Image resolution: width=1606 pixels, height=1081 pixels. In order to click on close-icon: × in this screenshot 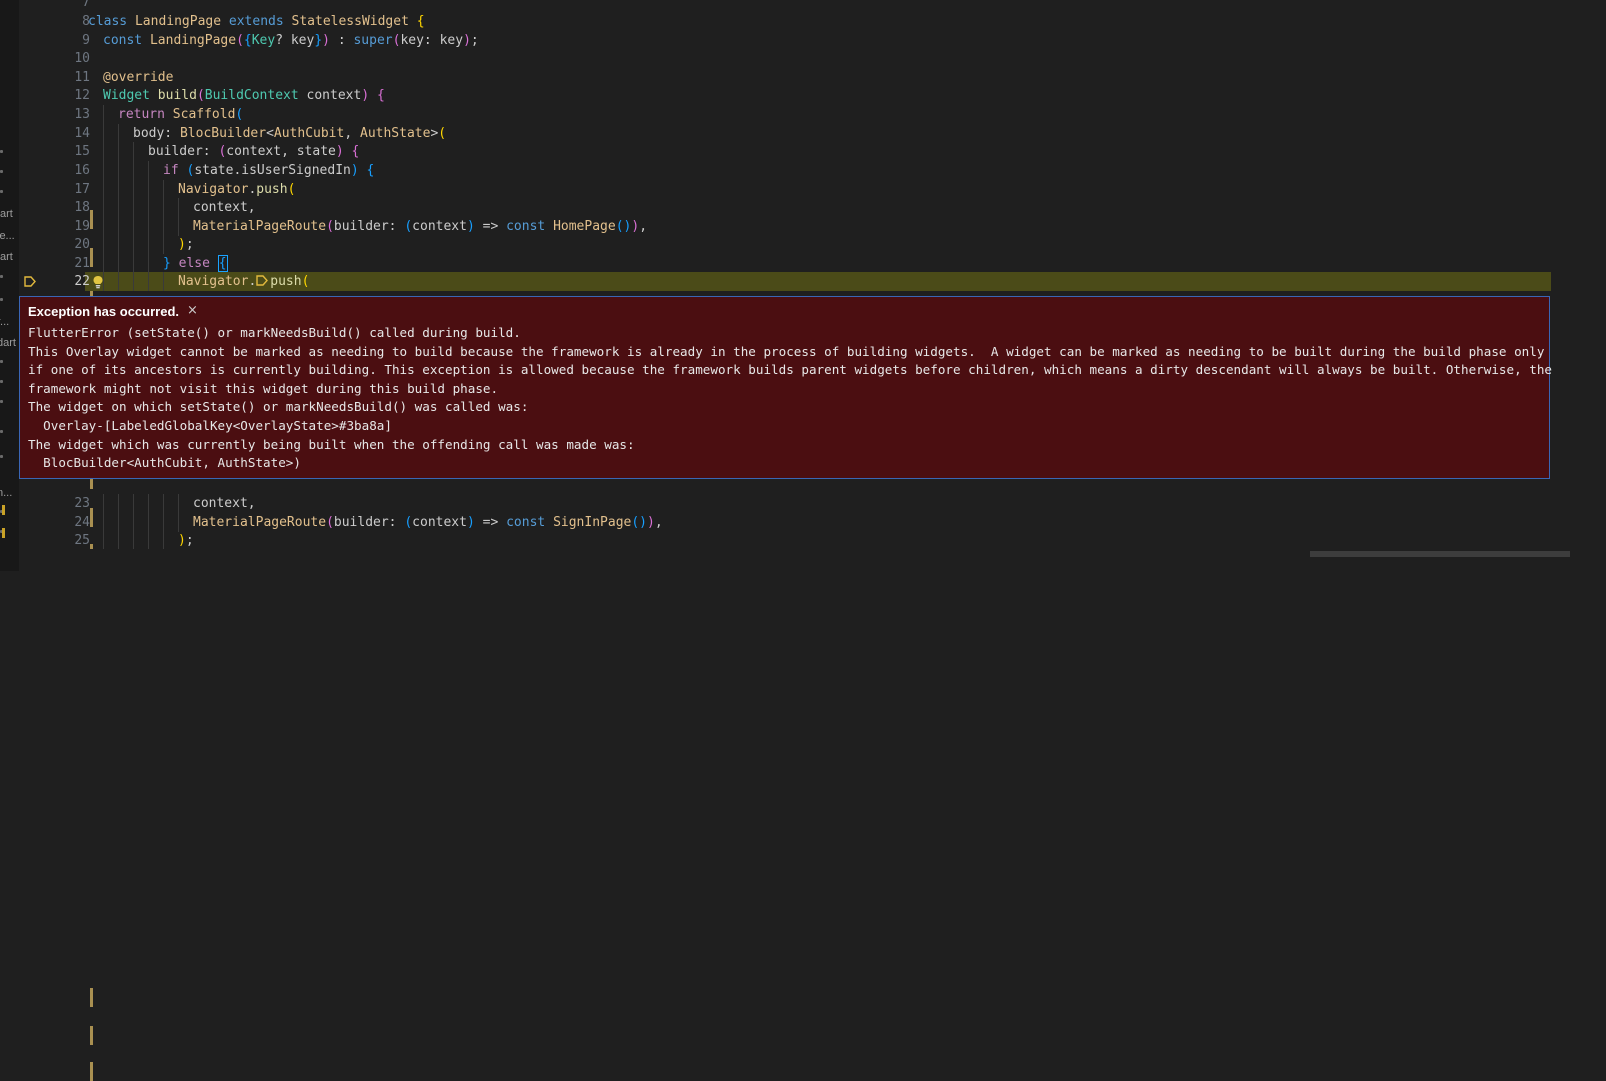, I will do `click(192, 310)`.